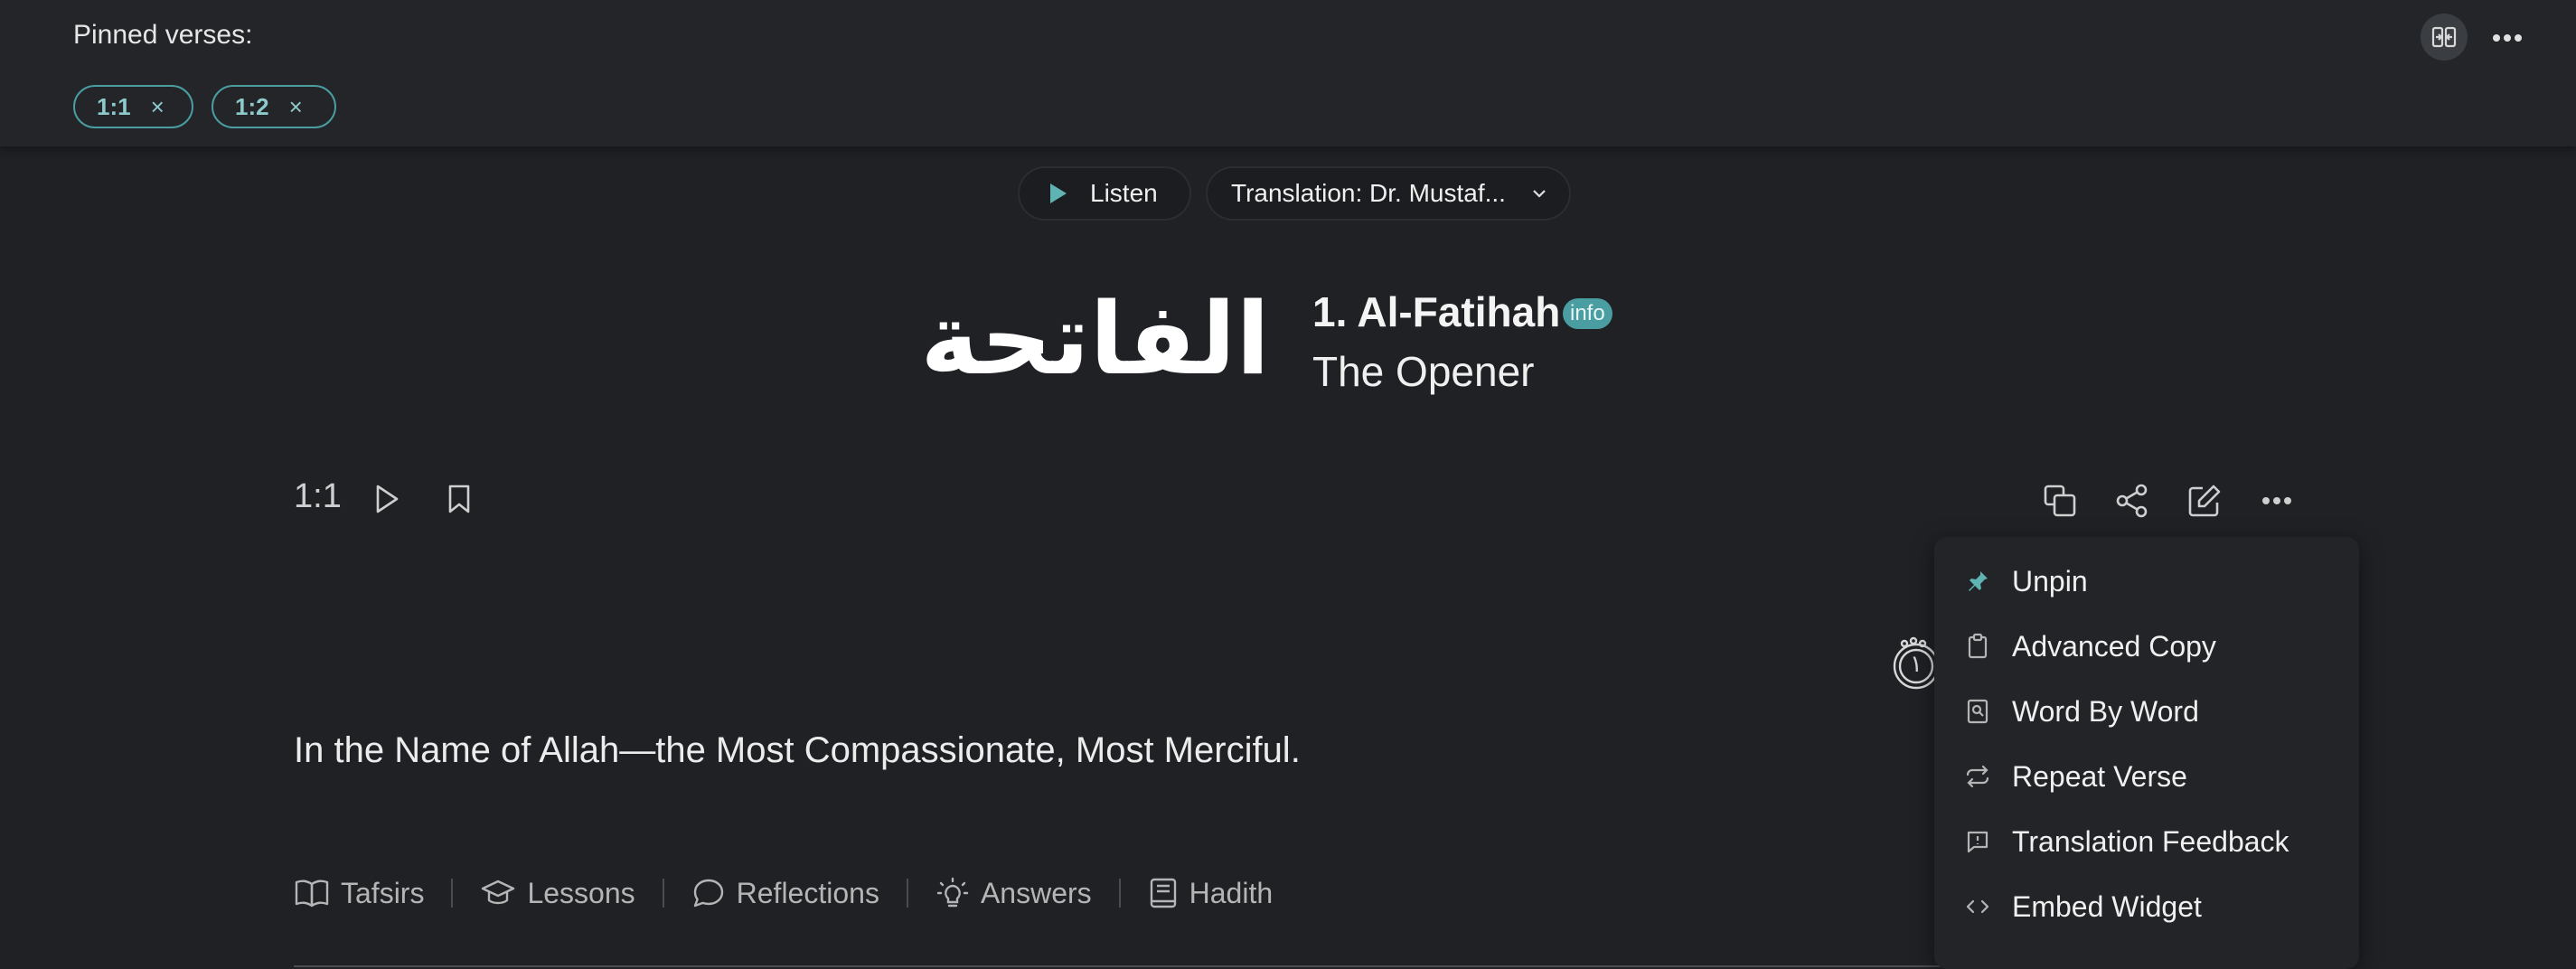 This screenshot has width=2576, height=969. What do you see at coordinates (2146, 711) in the screenshot?
I see `menu-item-word-by-word: Word By Word` at bounding box center [2146, 711].